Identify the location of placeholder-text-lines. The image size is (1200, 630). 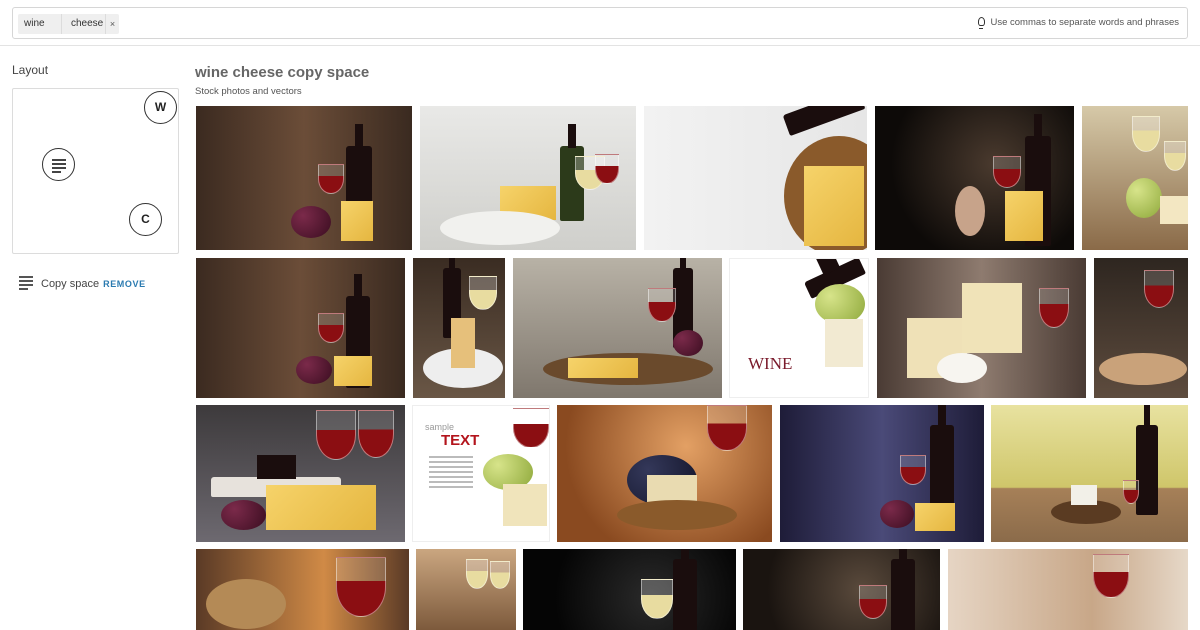
(451, 473).